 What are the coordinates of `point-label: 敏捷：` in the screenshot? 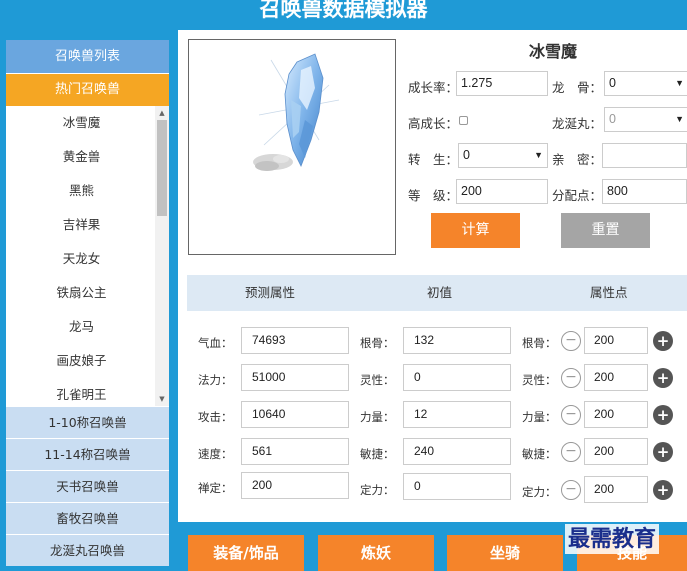 It's located at (539, 454).